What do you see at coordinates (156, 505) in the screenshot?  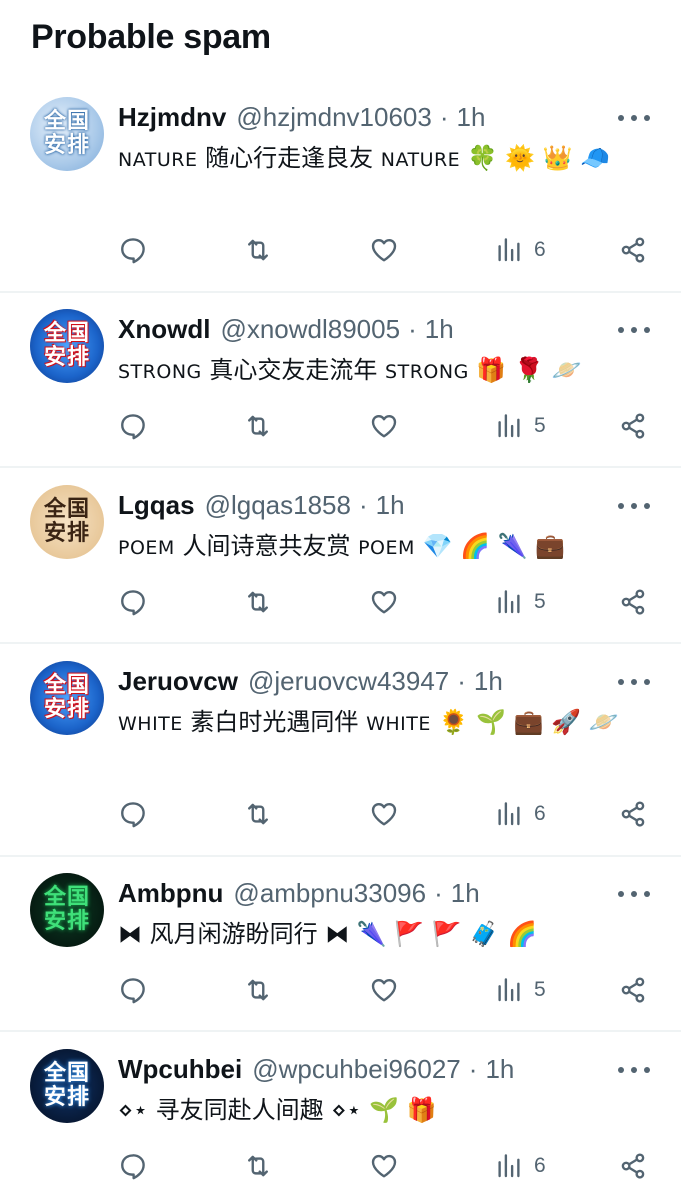 I see `display-name: Lgqas` at bounding box center [156, 505].